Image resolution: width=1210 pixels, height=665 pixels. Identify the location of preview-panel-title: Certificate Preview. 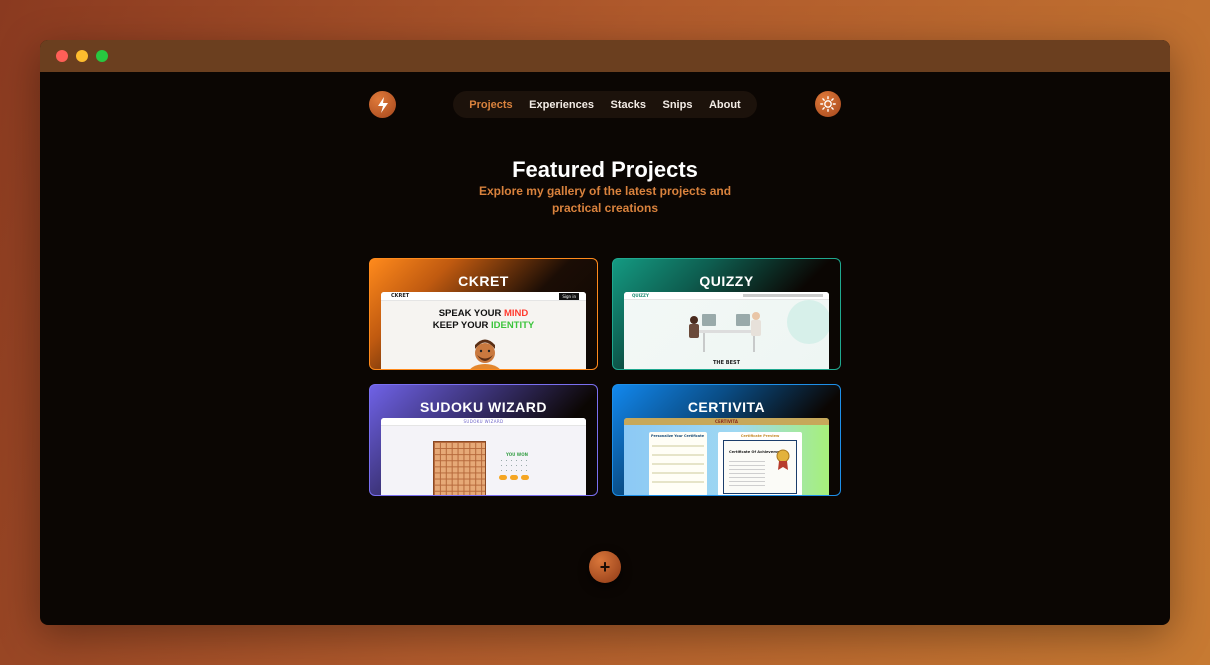
(760, 436).